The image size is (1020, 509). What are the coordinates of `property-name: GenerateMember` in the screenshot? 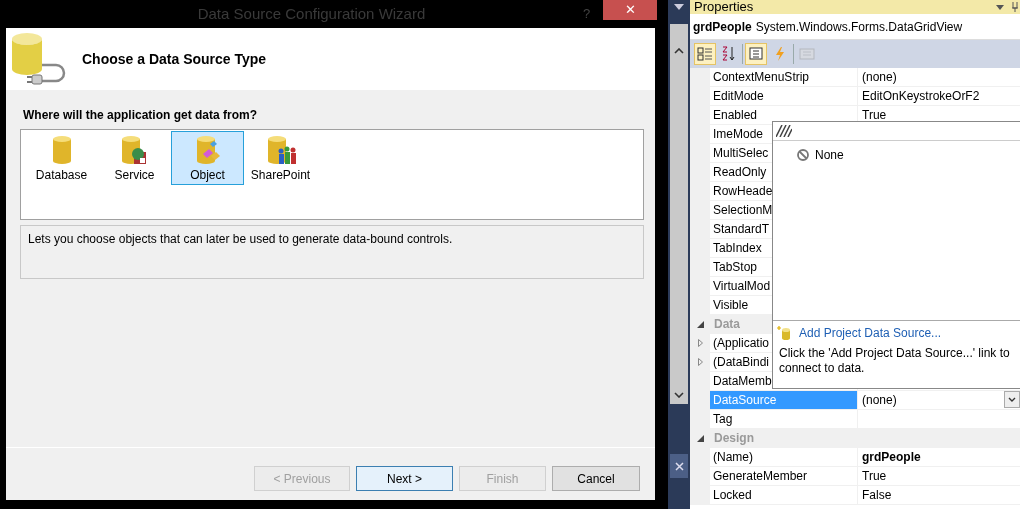 It's located at (784, 476).